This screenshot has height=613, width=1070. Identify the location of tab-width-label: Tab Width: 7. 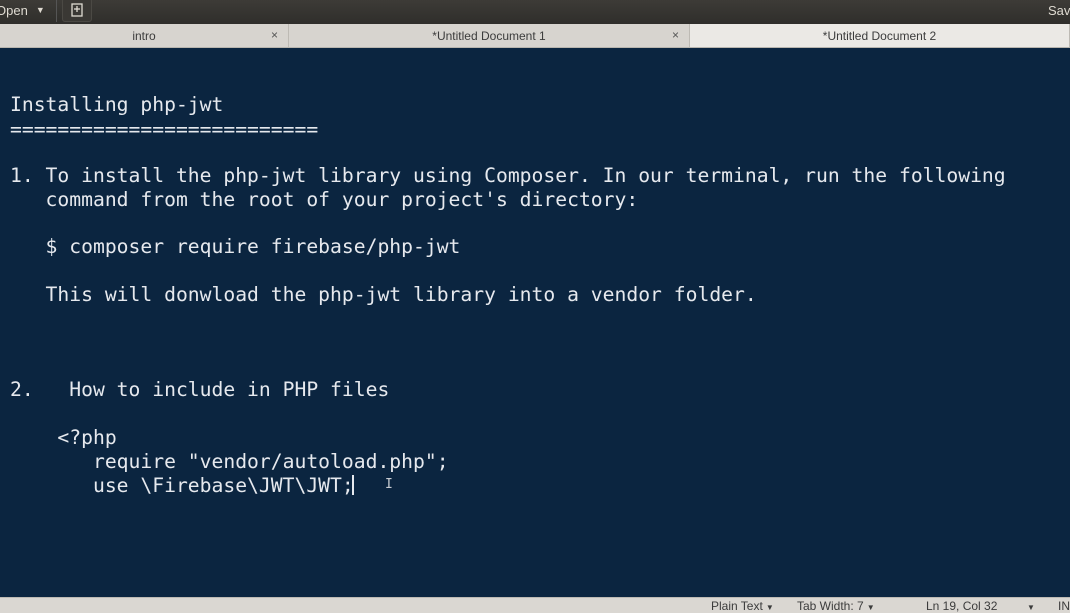
(830, 606).